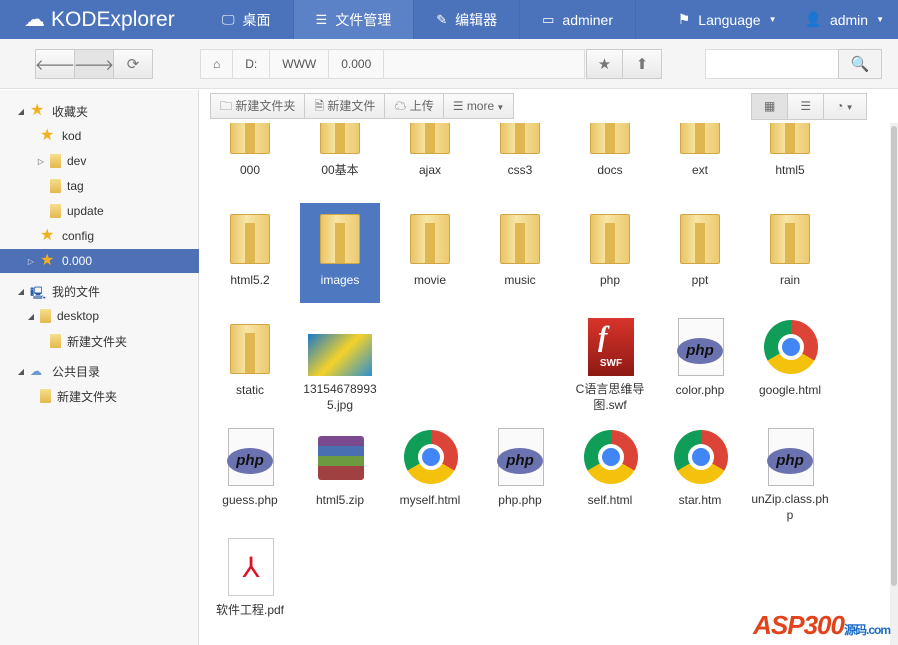 This screenshot has width=898, height=645. Describe the element at coordinates (604, 64) in the screenshot. I see `favorite-button: ★` at that location.